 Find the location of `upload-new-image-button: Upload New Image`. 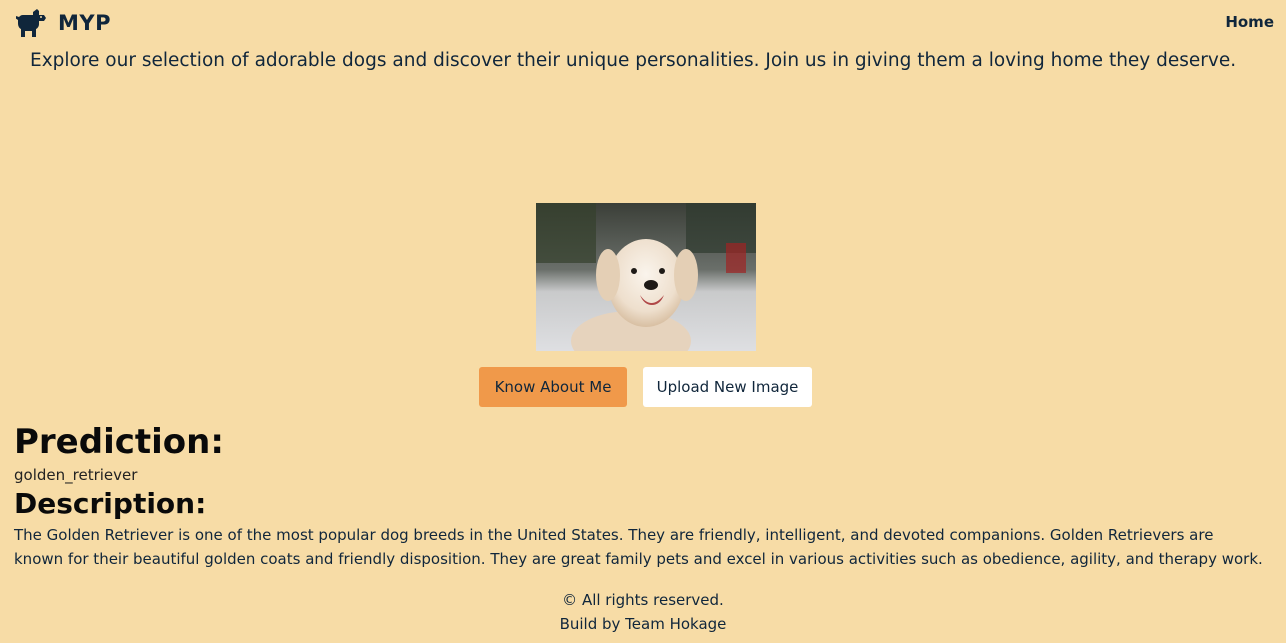

upload-new-image-button: Upload New Image is located at coordinates (727, 387).